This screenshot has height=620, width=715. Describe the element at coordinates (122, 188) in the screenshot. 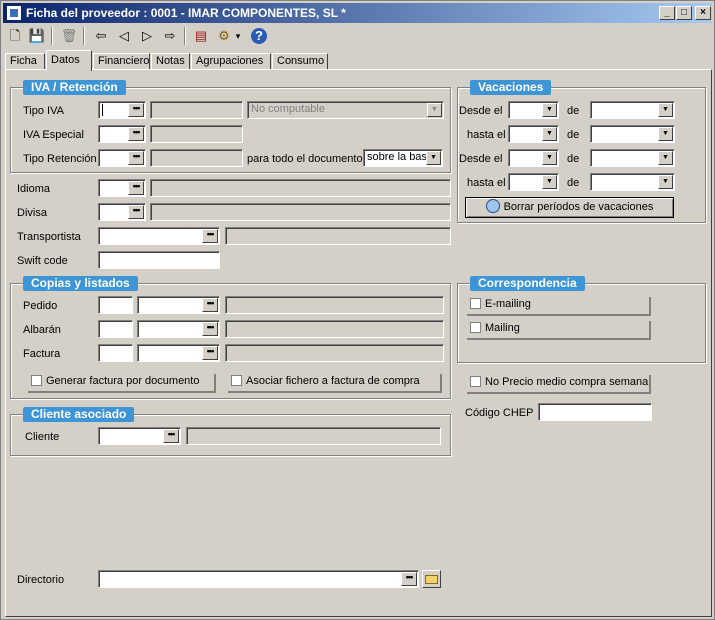

I see `idioma-input: •••` at that location.